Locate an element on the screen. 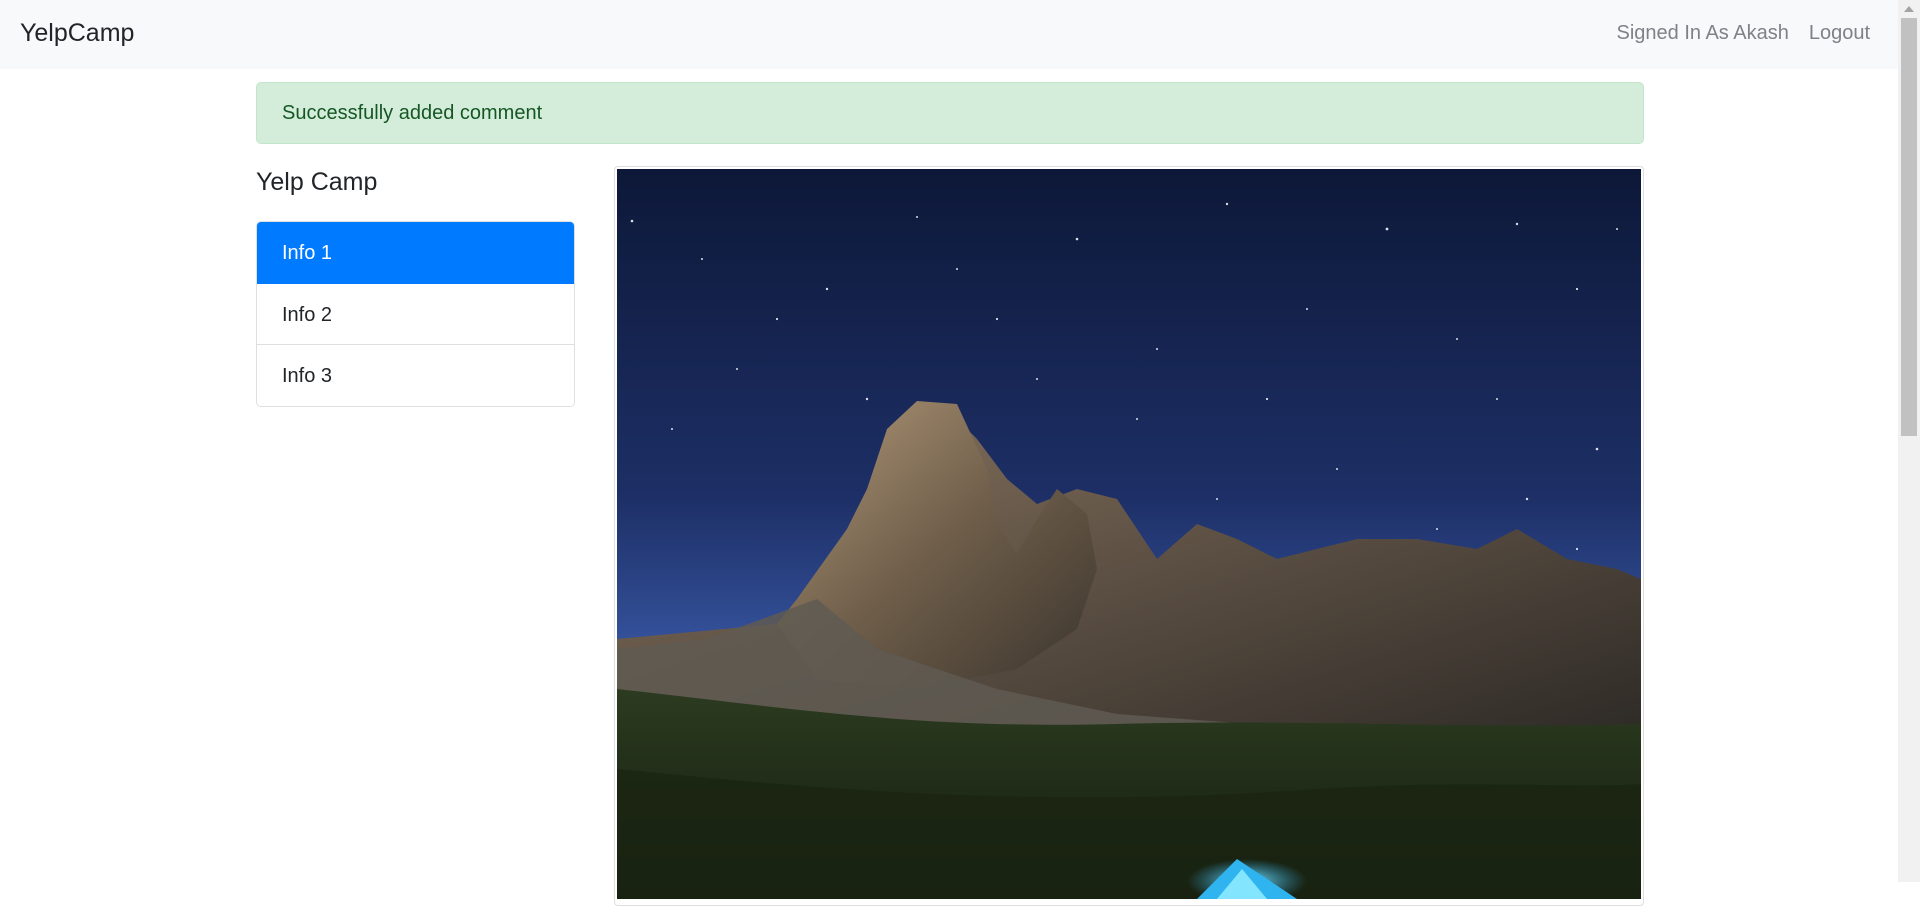 This screenshot has height=906, width=1920. brand-link: YelpCamp is located at coordinates (77, 33).